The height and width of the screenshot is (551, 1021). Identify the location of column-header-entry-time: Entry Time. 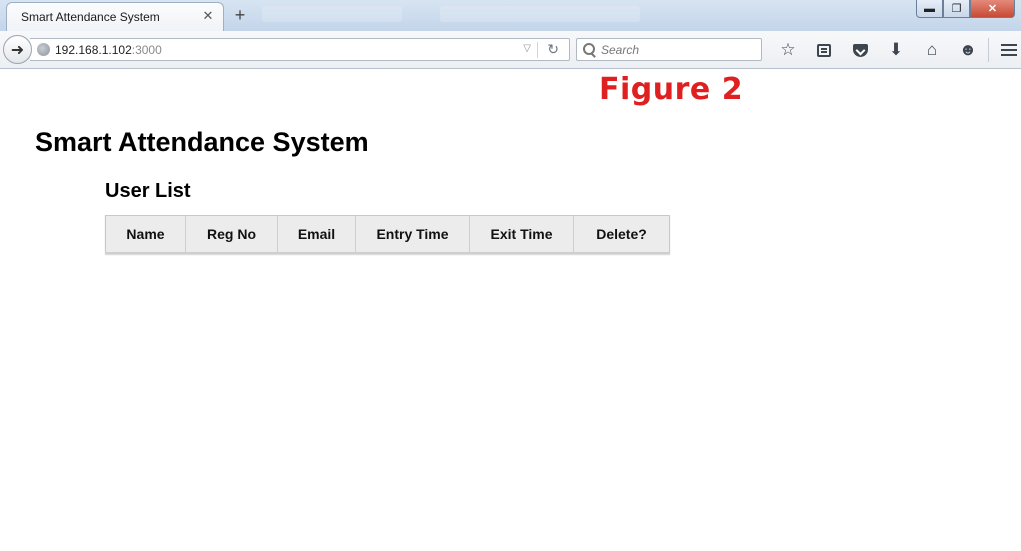
(412, 234).